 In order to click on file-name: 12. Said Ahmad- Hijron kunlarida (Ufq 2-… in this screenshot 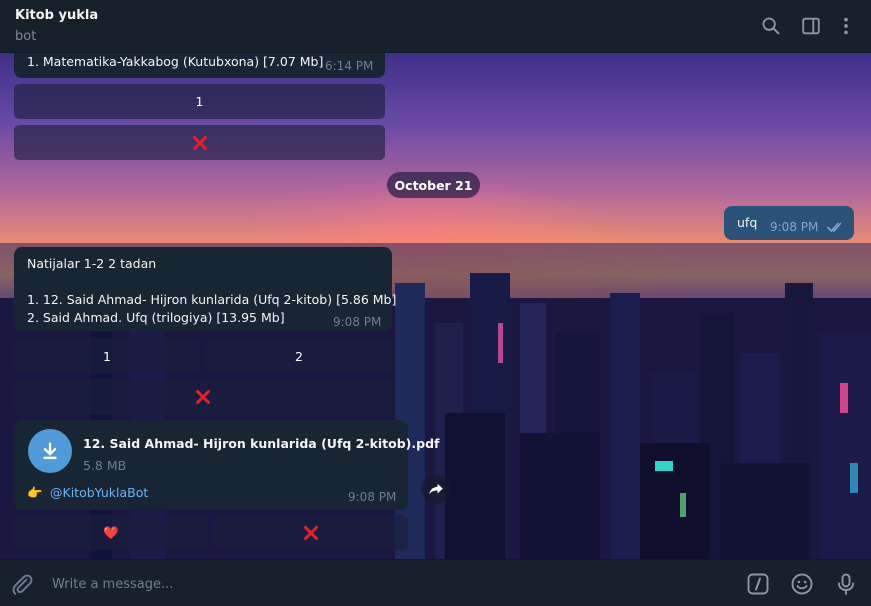, I will do `click(261, 443)`.